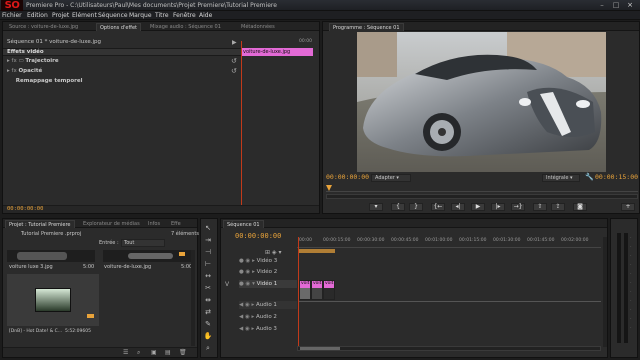 The width and height of the screenshot is (640, 360). I want to click on tab-metadata: Métadonnées, so click(258, 27).